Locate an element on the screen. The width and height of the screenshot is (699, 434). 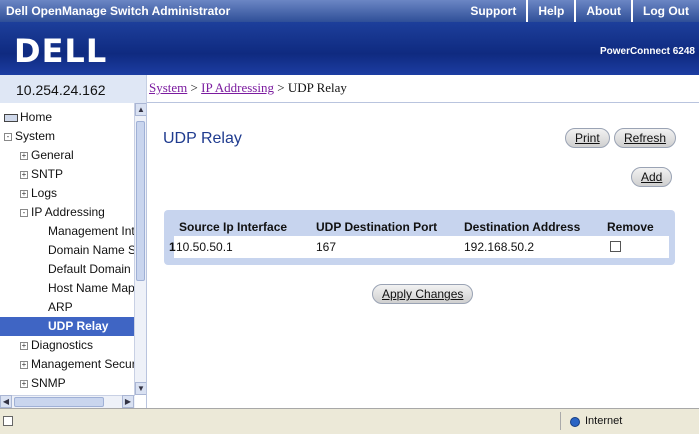
breadcrumb-current: UDP Relay is located at coordinates (317, 87).